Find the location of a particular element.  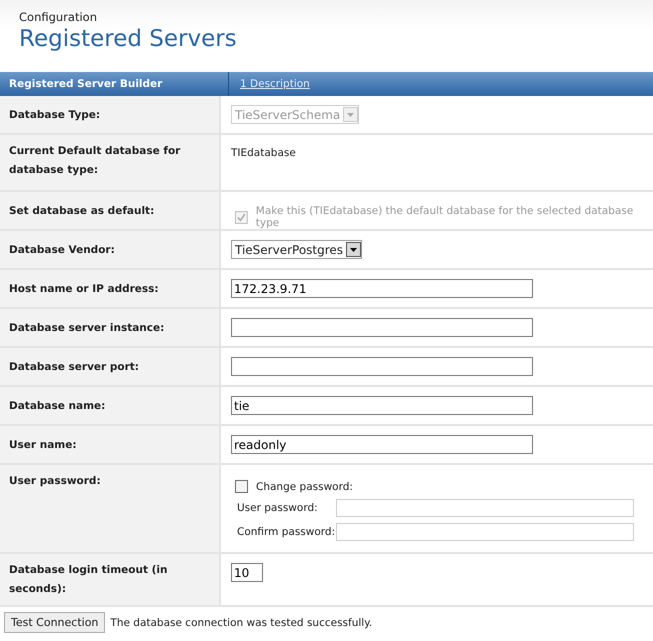

input-field: tie is located at coordinates (382, 405).